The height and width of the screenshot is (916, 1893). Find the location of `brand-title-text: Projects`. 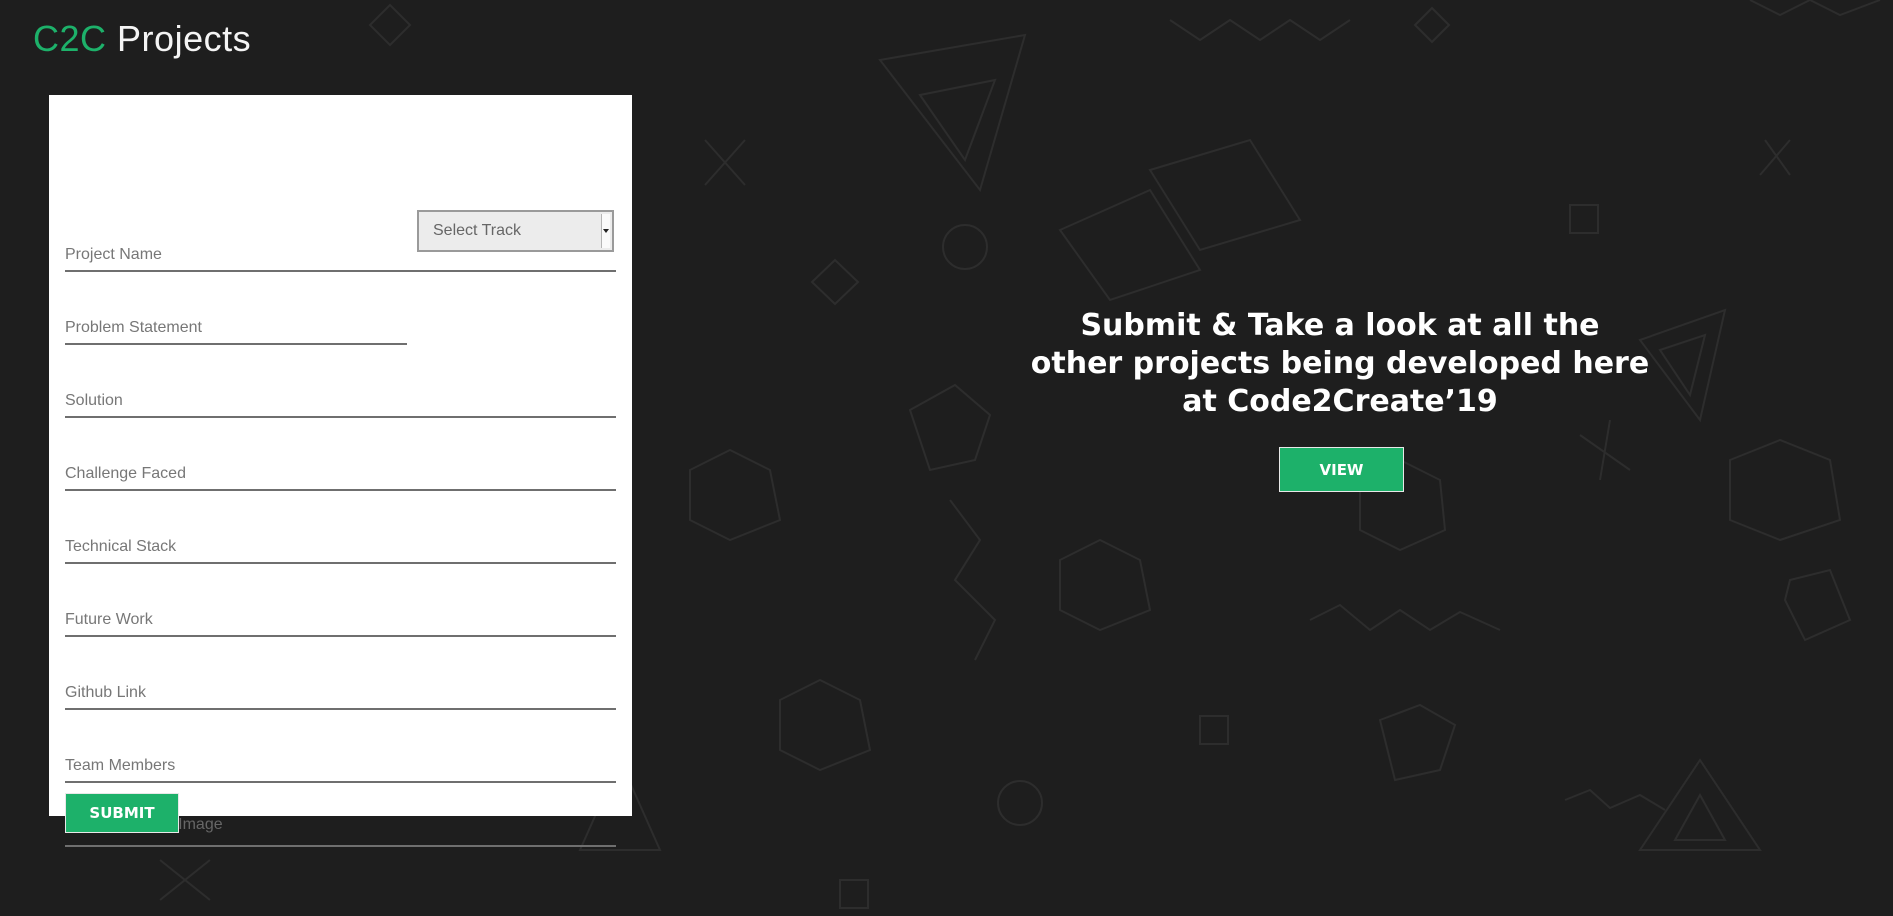

brand-title-text: Projects is located at coordinates (184, 38).